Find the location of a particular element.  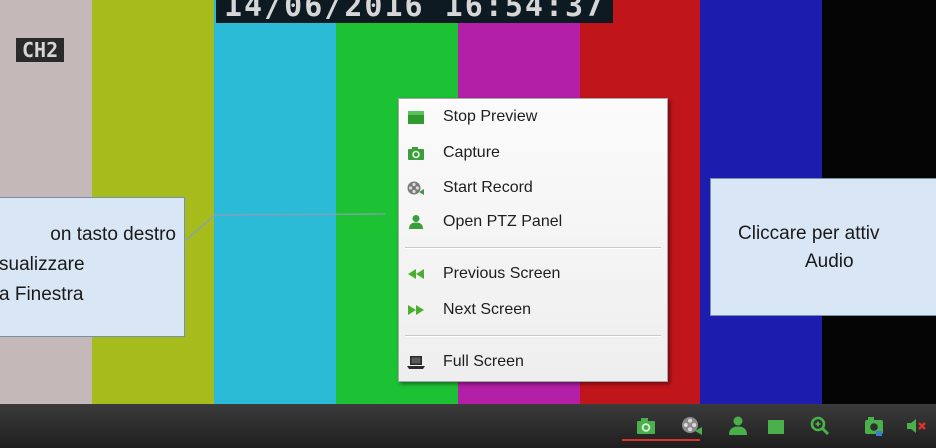

menu-item-open-ptz-panel: Open PTZ Panel is located at coordinates (533, 222).